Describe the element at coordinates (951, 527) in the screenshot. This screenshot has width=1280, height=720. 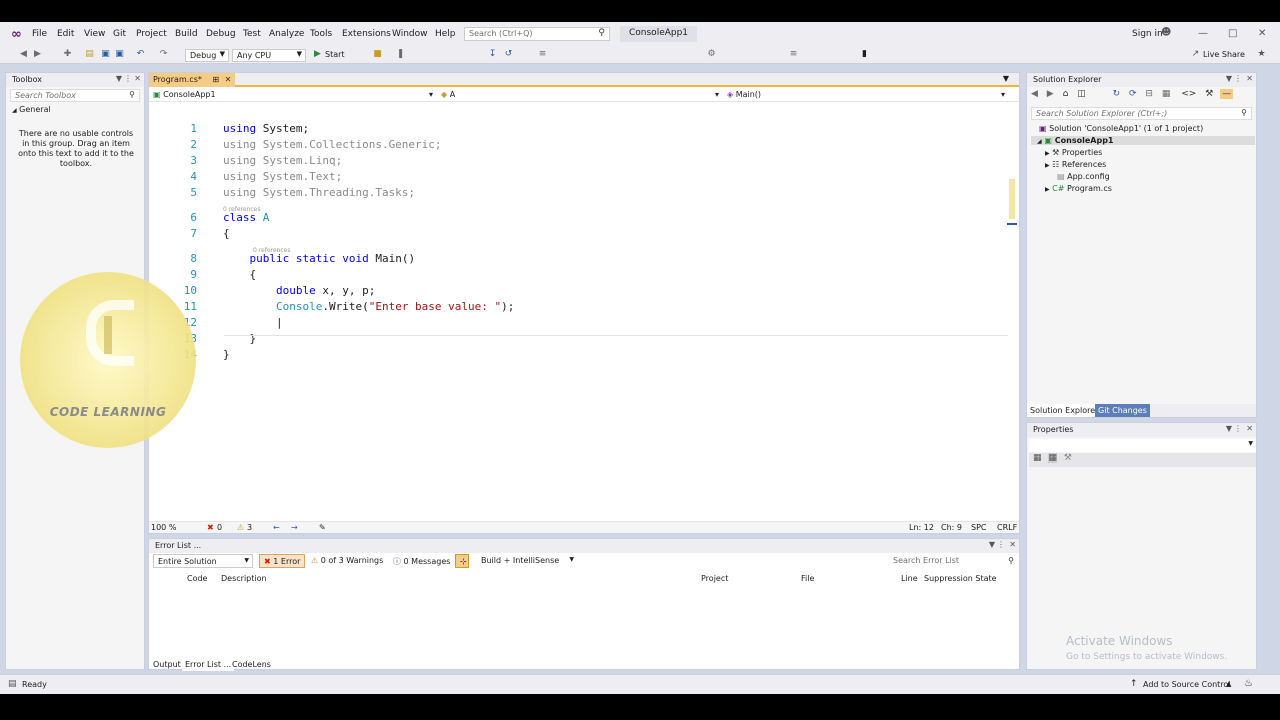
I see `char-number: Ch: 9` at that location.